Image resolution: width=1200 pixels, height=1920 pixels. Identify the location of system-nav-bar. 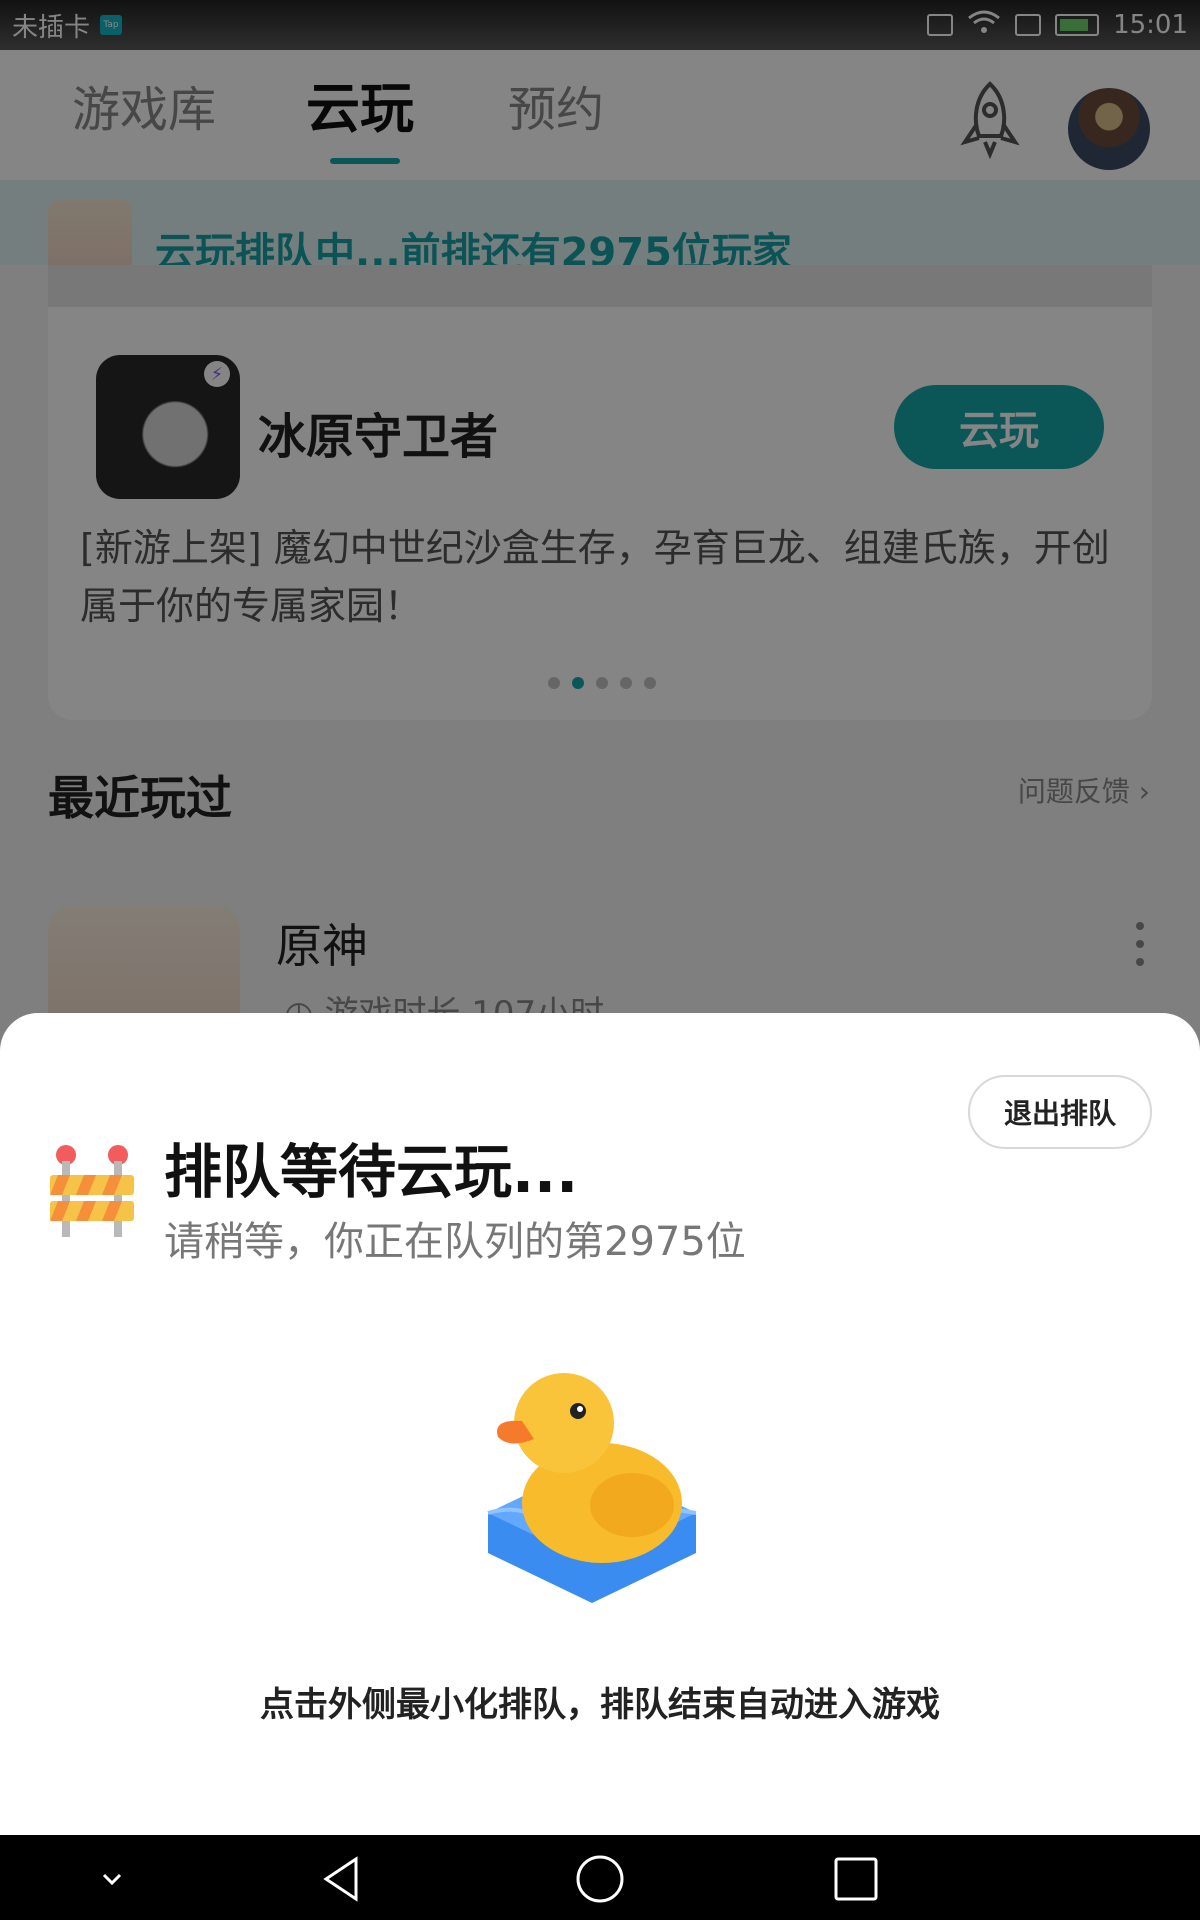
(600, 1877).